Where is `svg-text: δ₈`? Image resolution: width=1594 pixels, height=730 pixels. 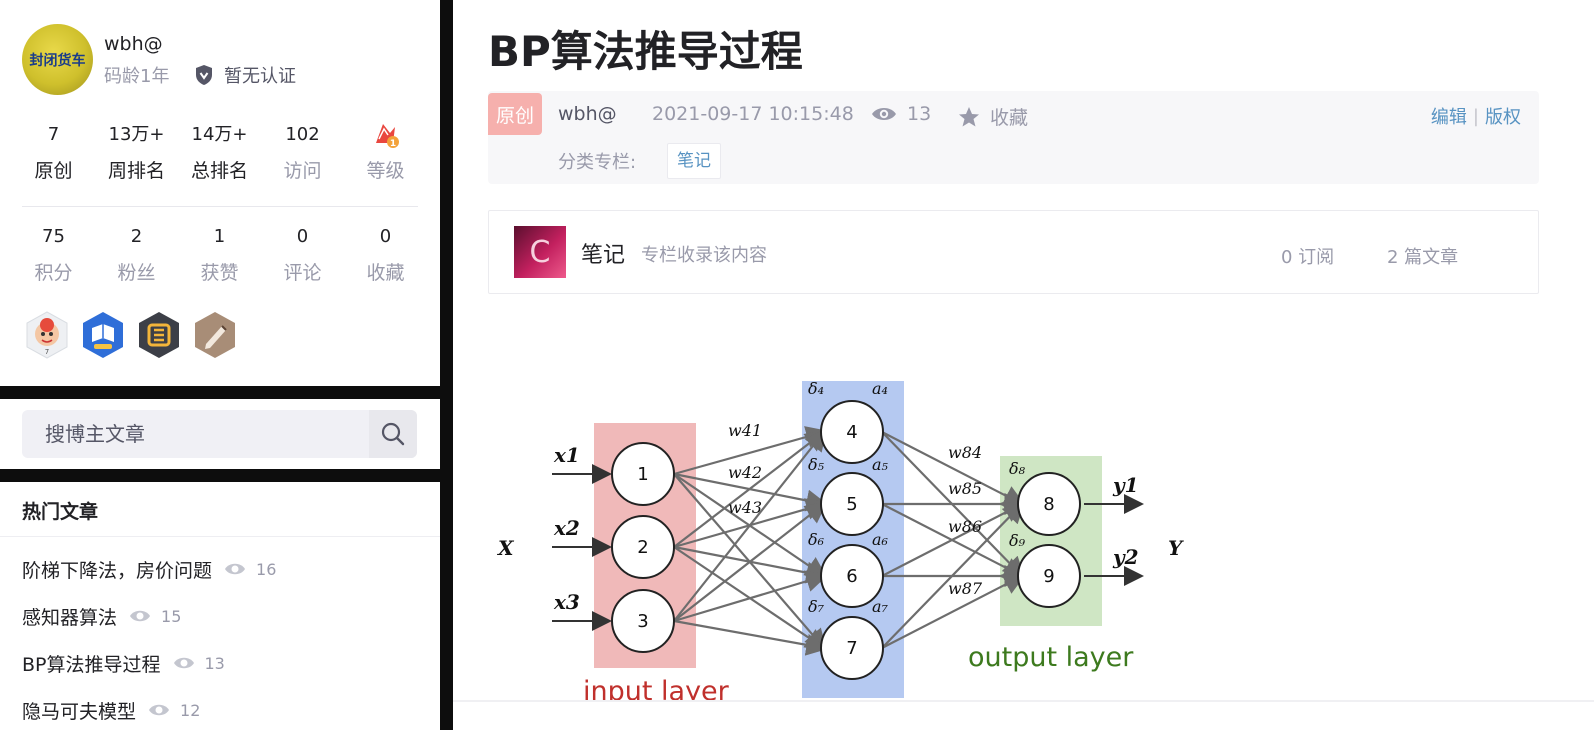 svg-text: δ₈ is located at coordinates (1017, 468).